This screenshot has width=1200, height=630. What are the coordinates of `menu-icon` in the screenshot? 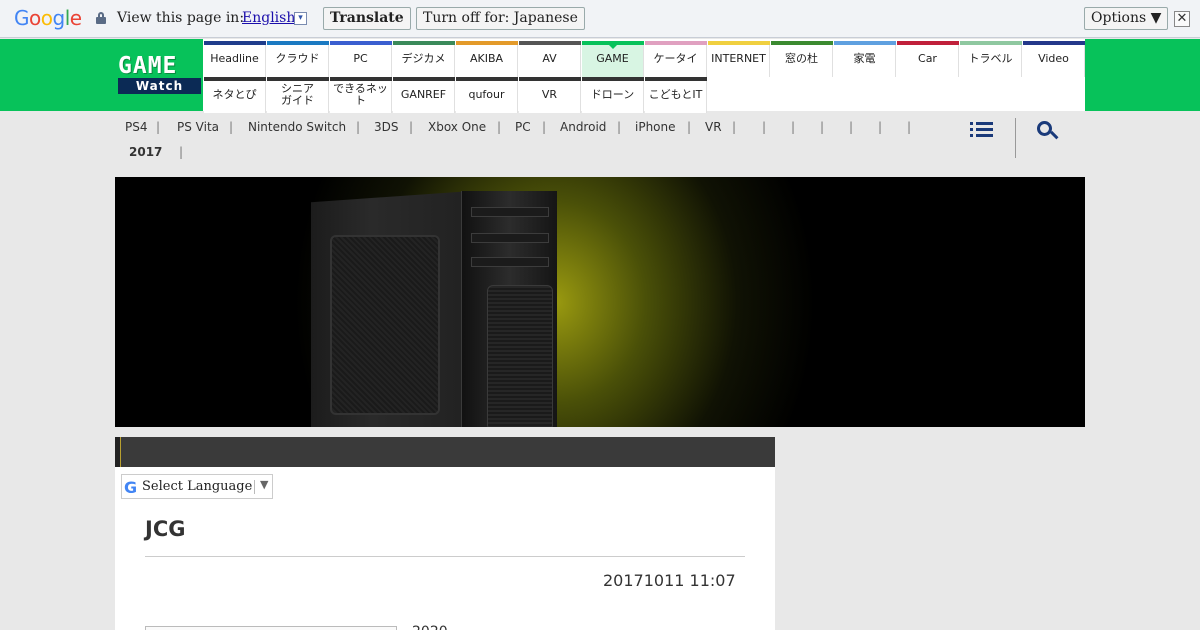 It's located at (982, 130).